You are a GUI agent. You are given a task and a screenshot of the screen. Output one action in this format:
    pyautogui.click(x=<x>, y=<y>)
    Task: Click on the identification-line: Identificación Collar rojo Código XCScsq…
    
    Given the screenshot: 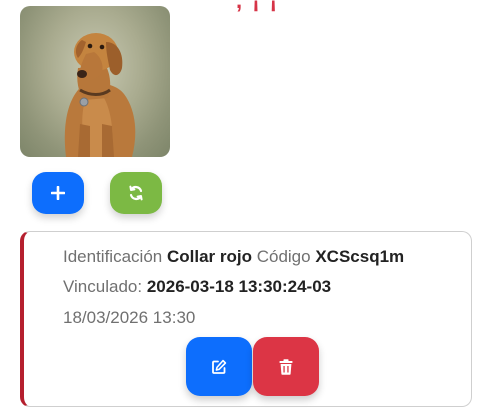 What is the action you would take?
    pyautogui.click(x=233, y=257)
    